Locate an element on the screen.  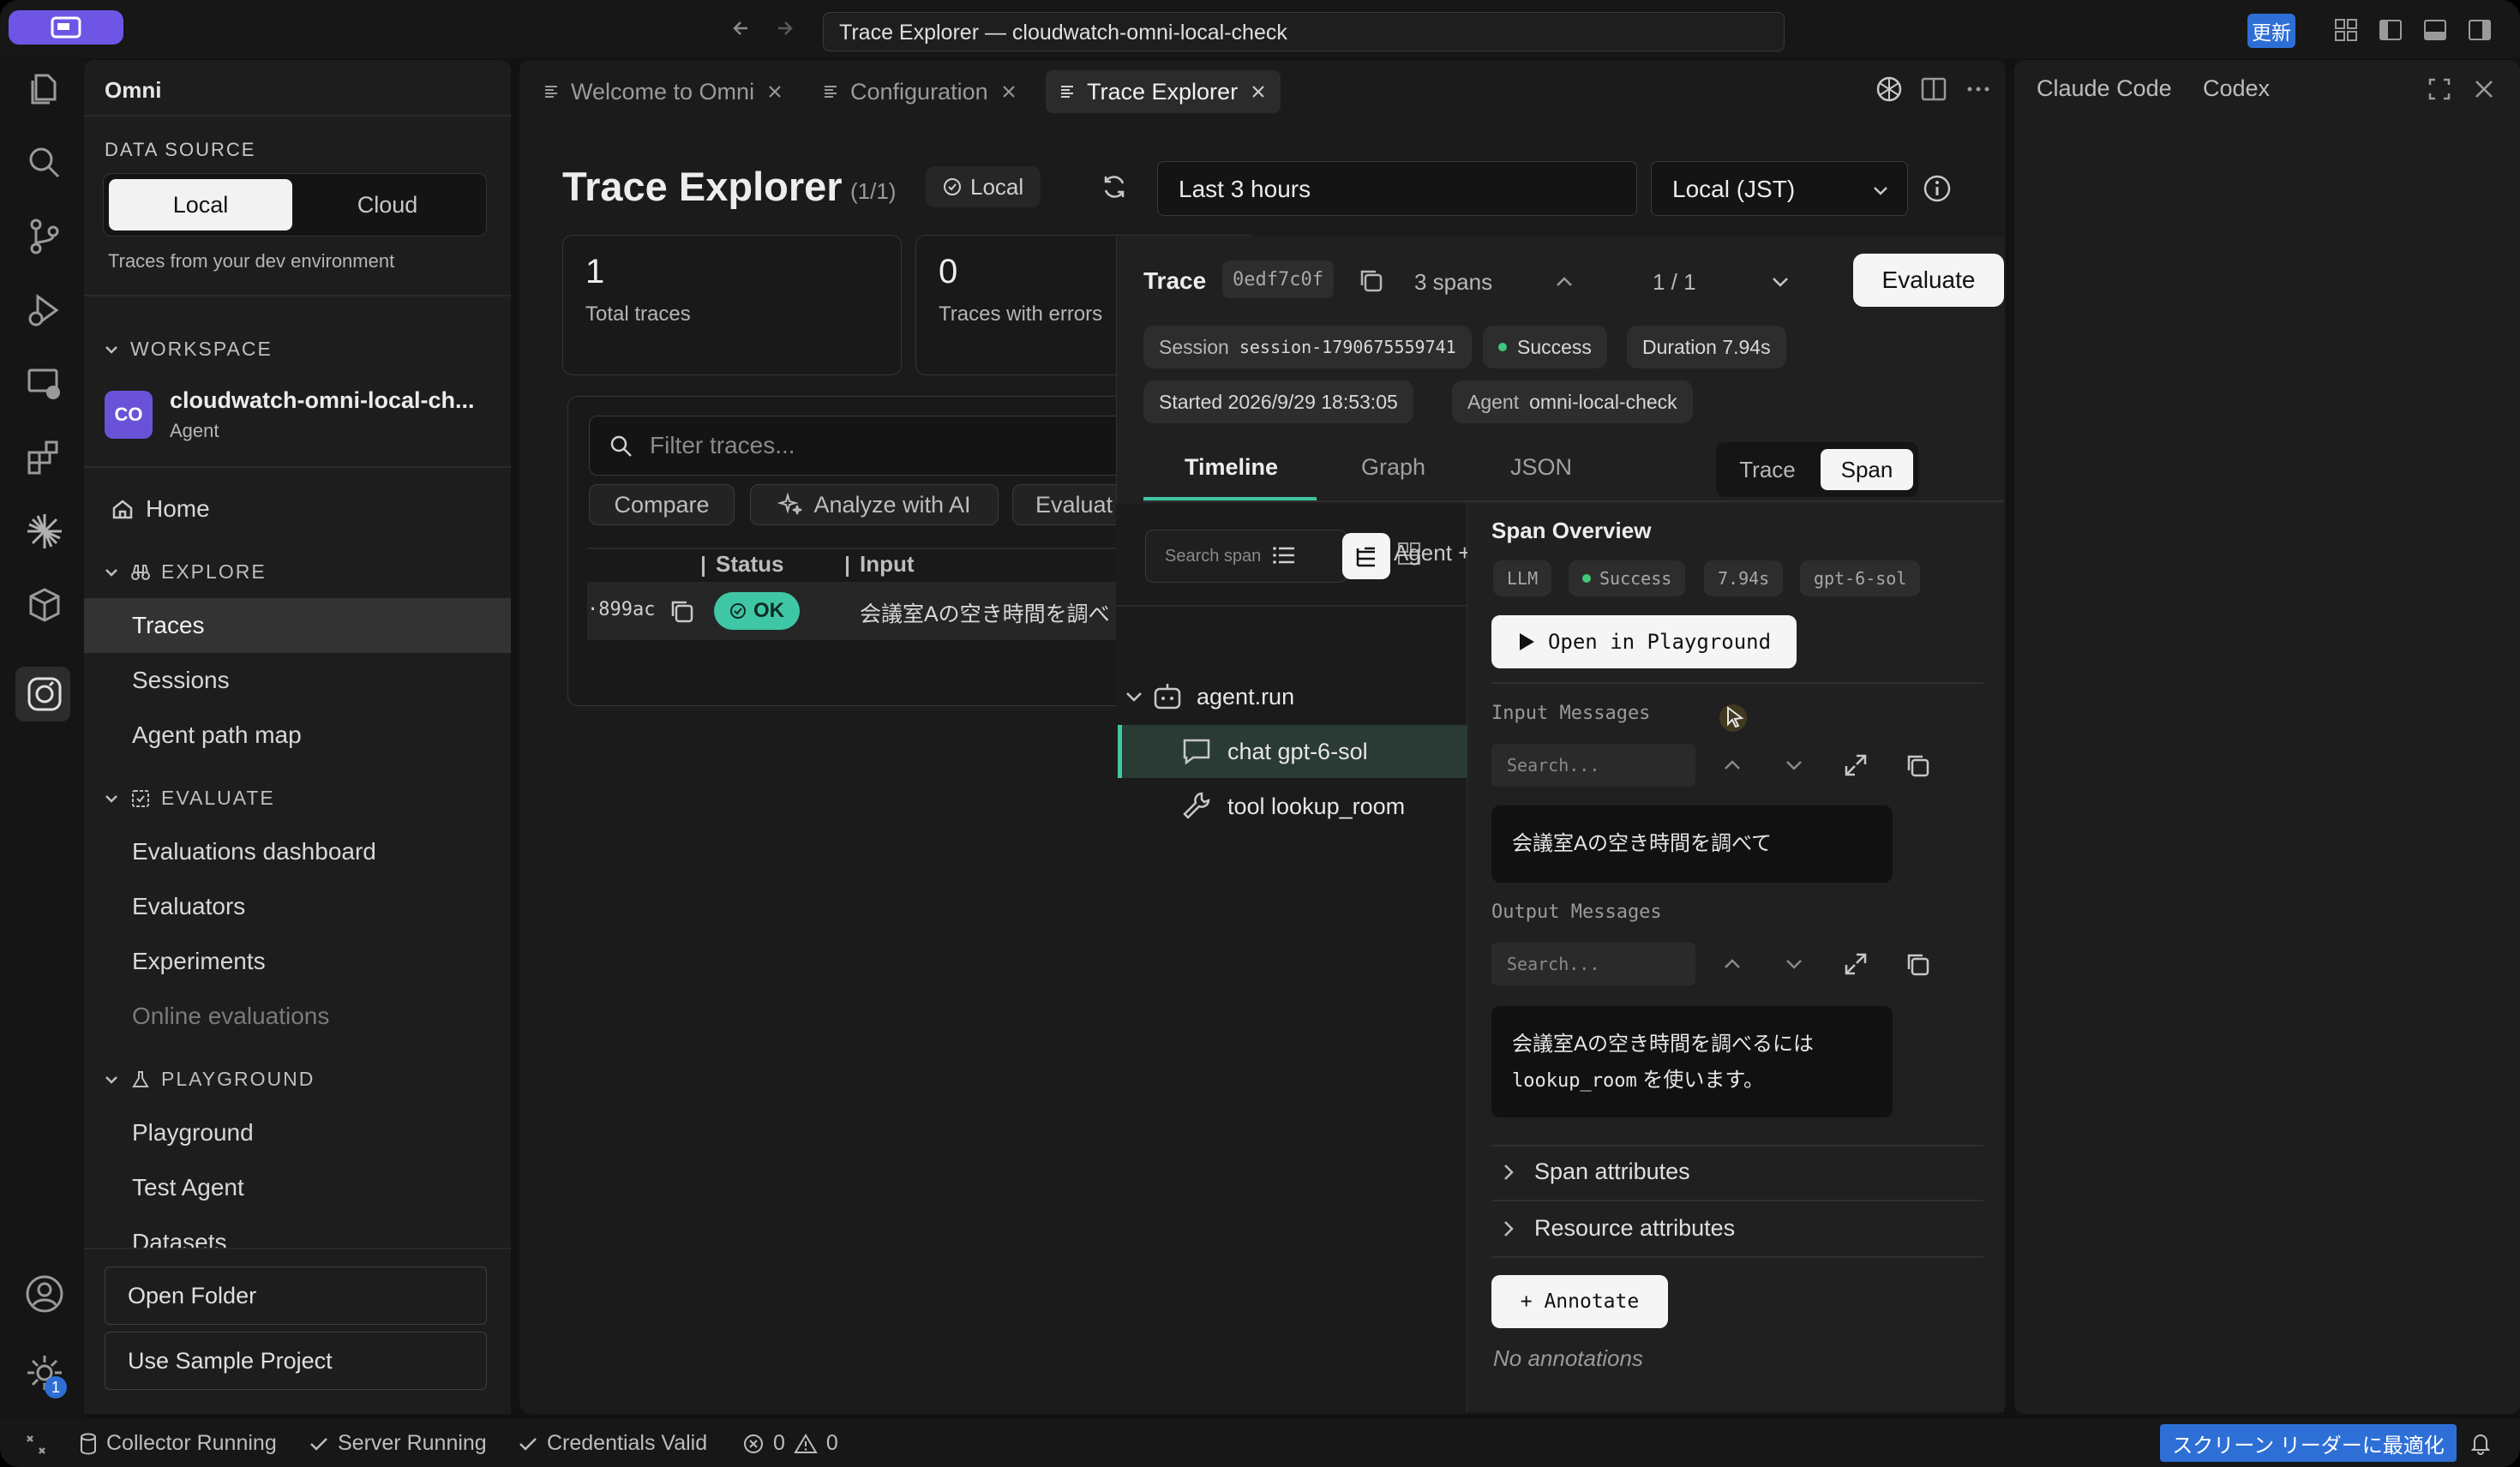
tab-json: JSON is located at coordinates (1541, 467).